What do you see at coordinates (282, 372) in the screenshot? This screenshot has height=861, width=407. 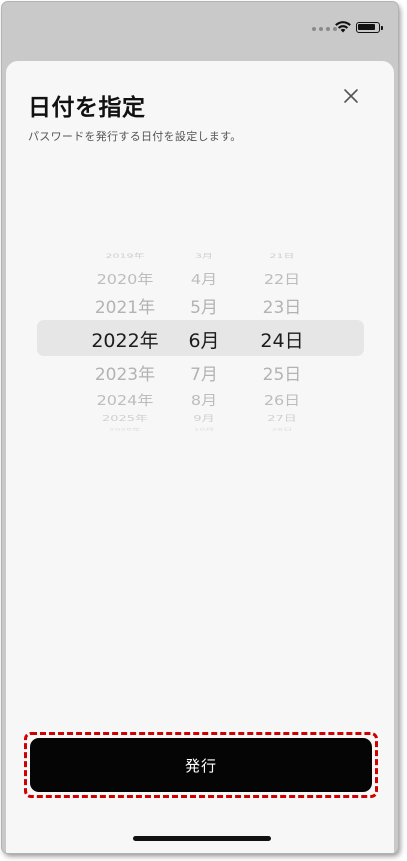 I see `day-option: 25日` at bounding box center [282, 372].